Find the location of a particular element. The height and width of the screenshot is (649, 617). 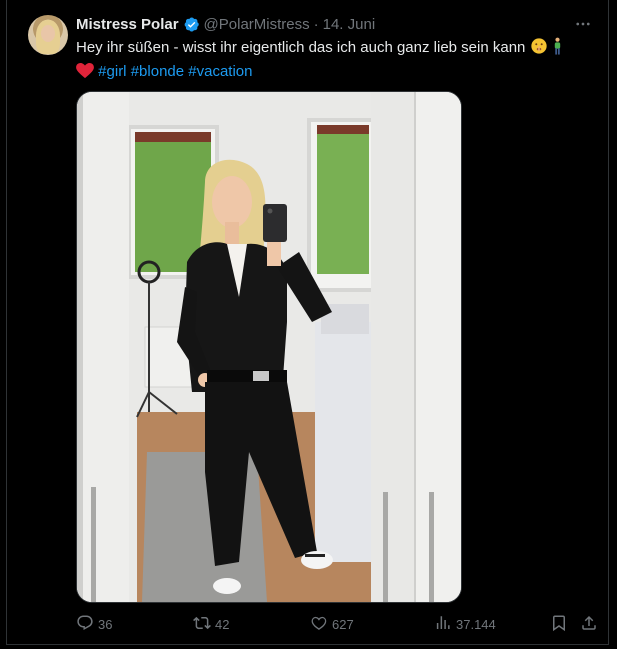

views-action: 37.144 is located at coordinates (465, 624).